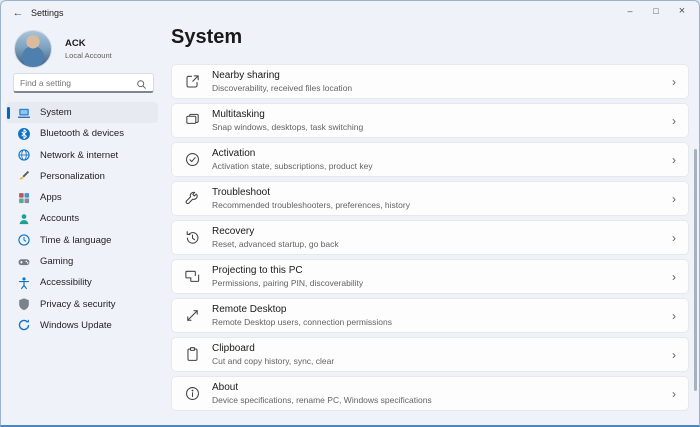  What do you see at coordinates (66, 283) in the screenshot?
I see `sidebar-item-label: Accessibility` at bounding box center [66, 283].